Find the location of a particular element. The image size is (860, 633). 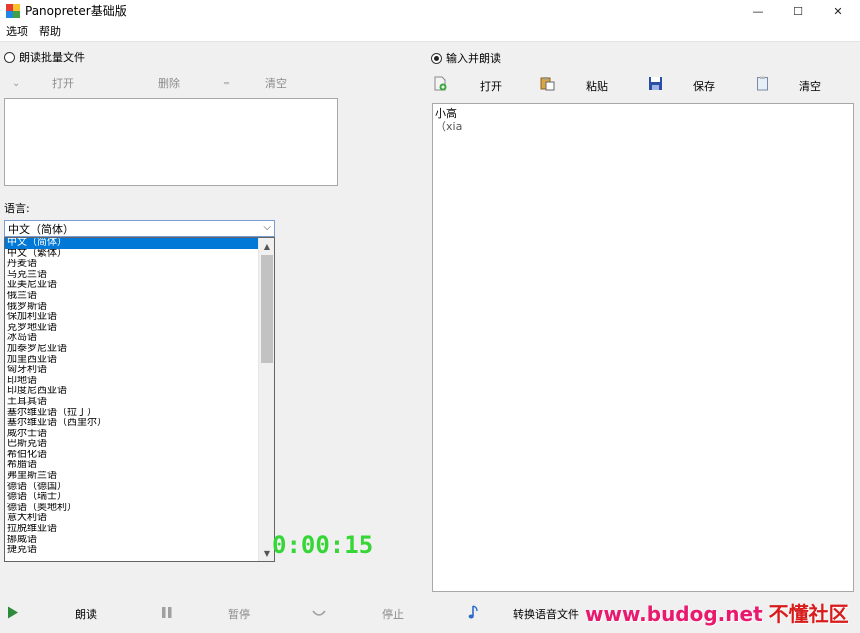

language-option: 德语（瑞士） is located at coordinates (132, 497).